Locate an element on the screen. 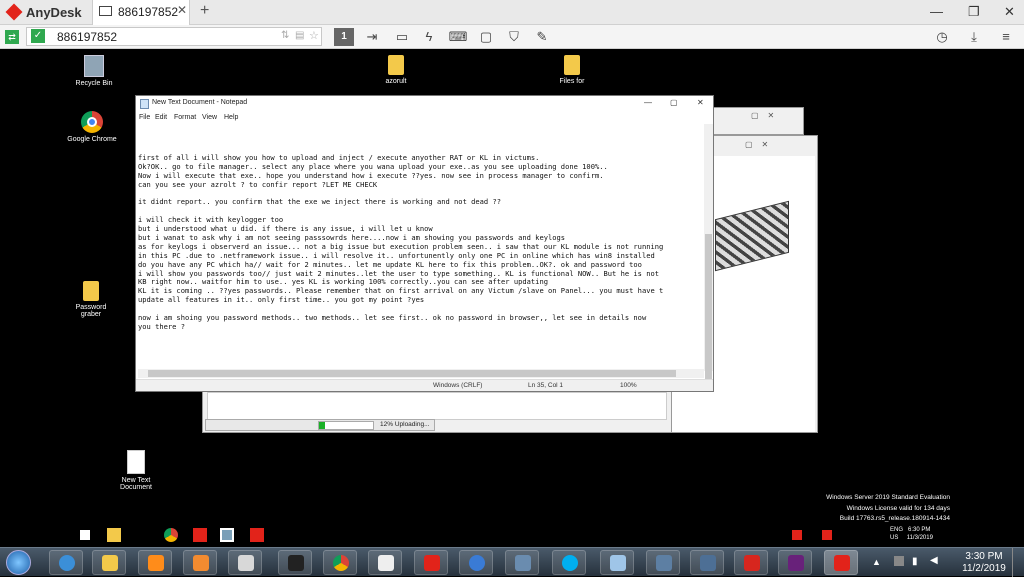 Image resolution: width=1024 pixels, height=577 pixels. ie-icon is located at coordinates (67, 563).